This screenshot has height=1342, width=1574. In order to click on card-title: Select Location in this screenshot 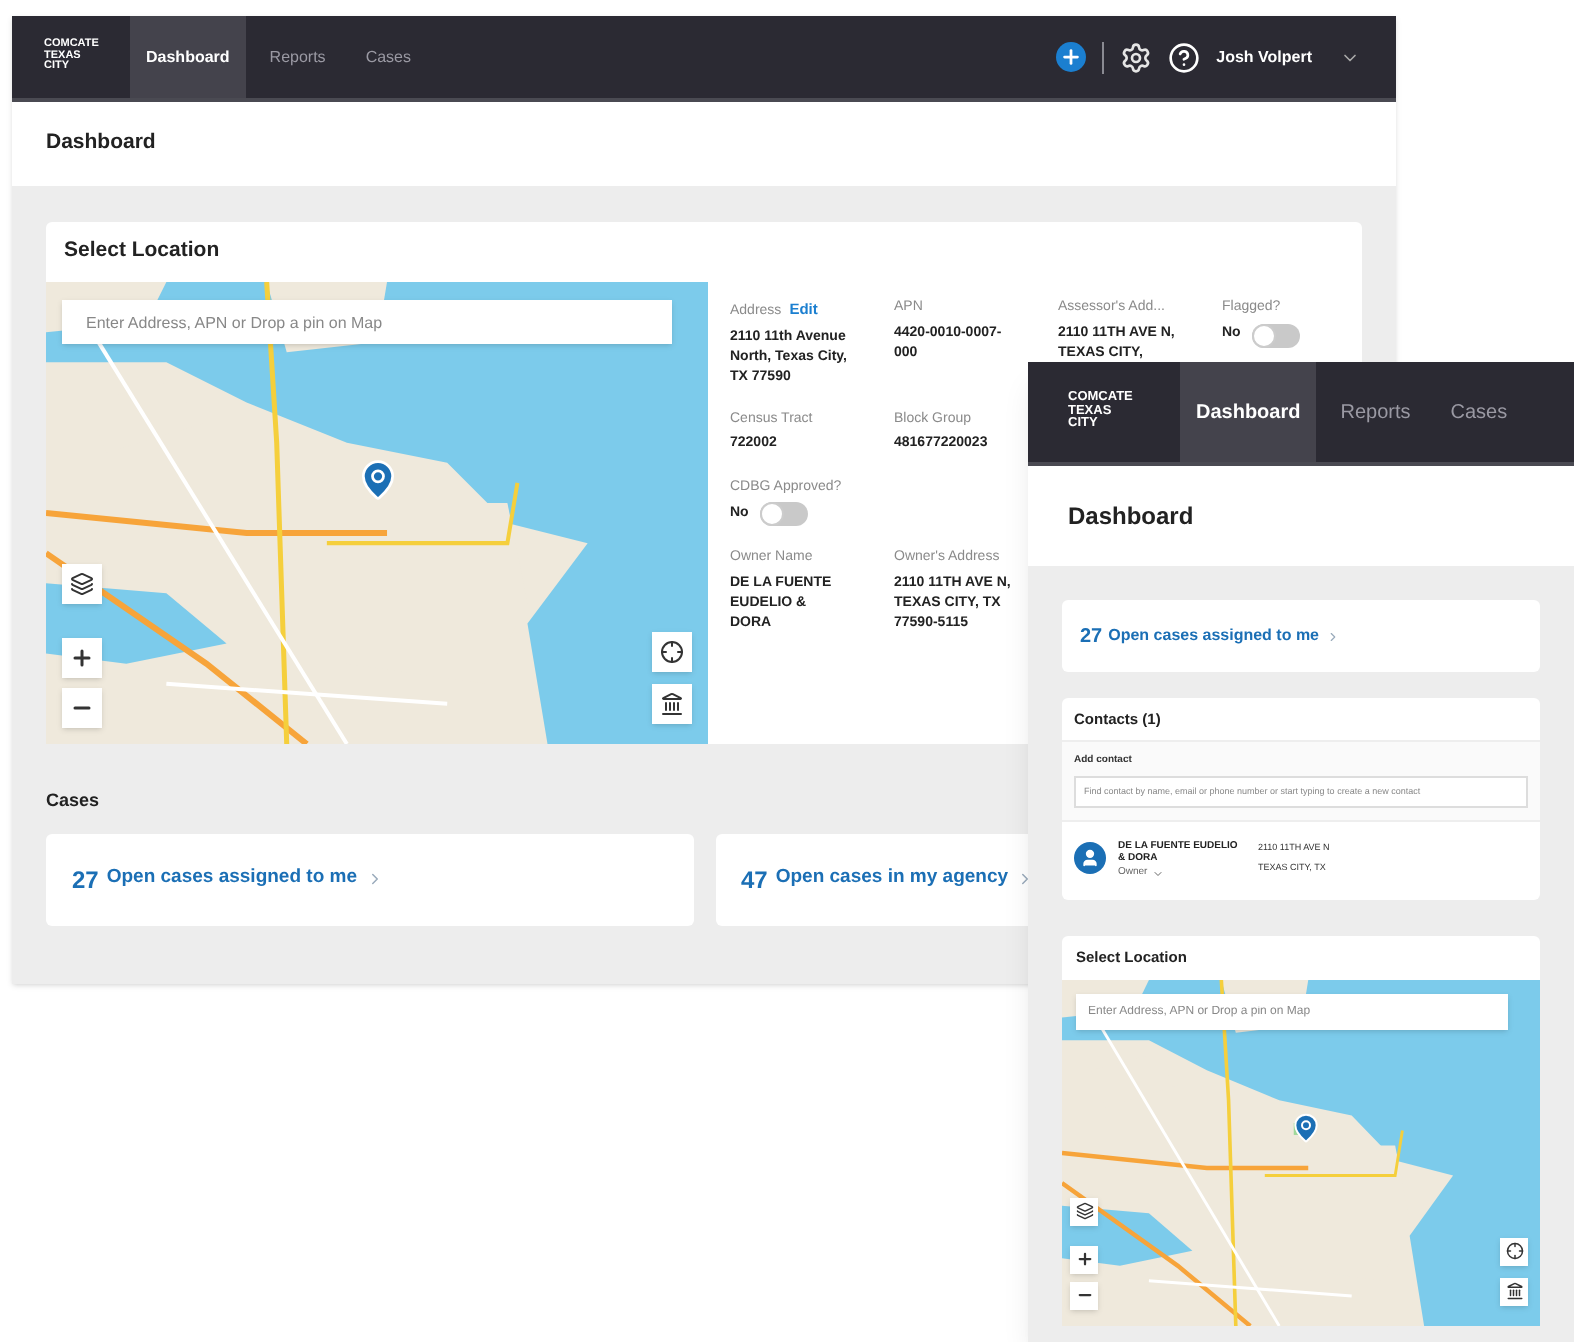, I will do `click(142, 251)`.